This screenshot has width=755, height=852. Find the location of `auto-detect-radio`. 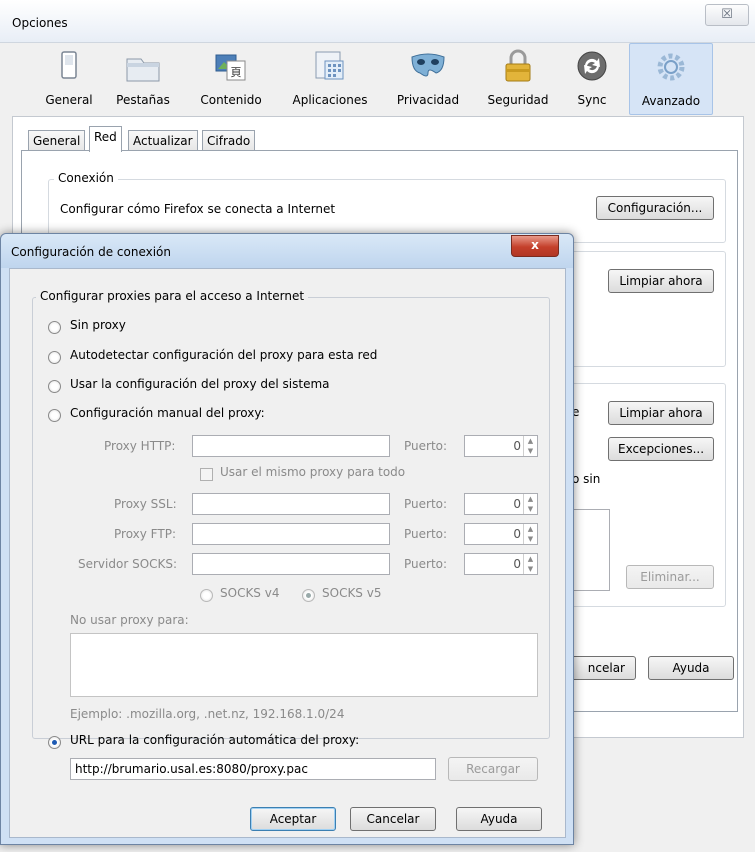

auto-detect-radio is located at coordinates (54, 357).